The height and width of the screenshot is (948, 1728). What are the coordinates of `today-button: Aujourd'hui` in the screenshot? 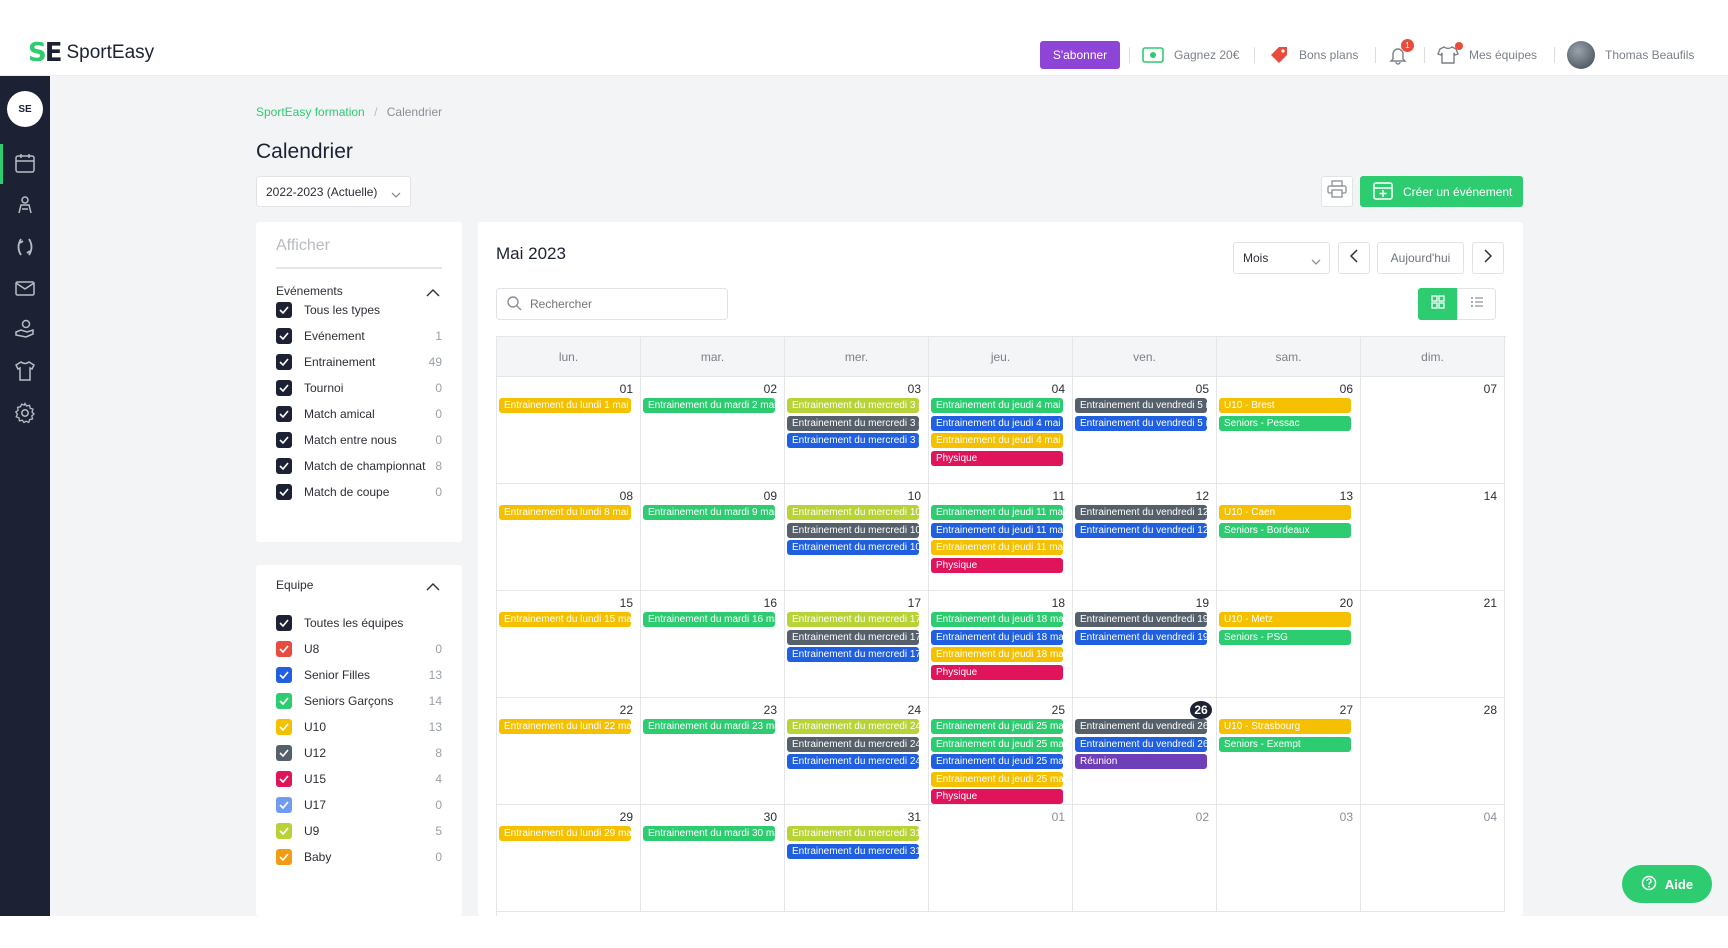 It's located at (1420, 258).